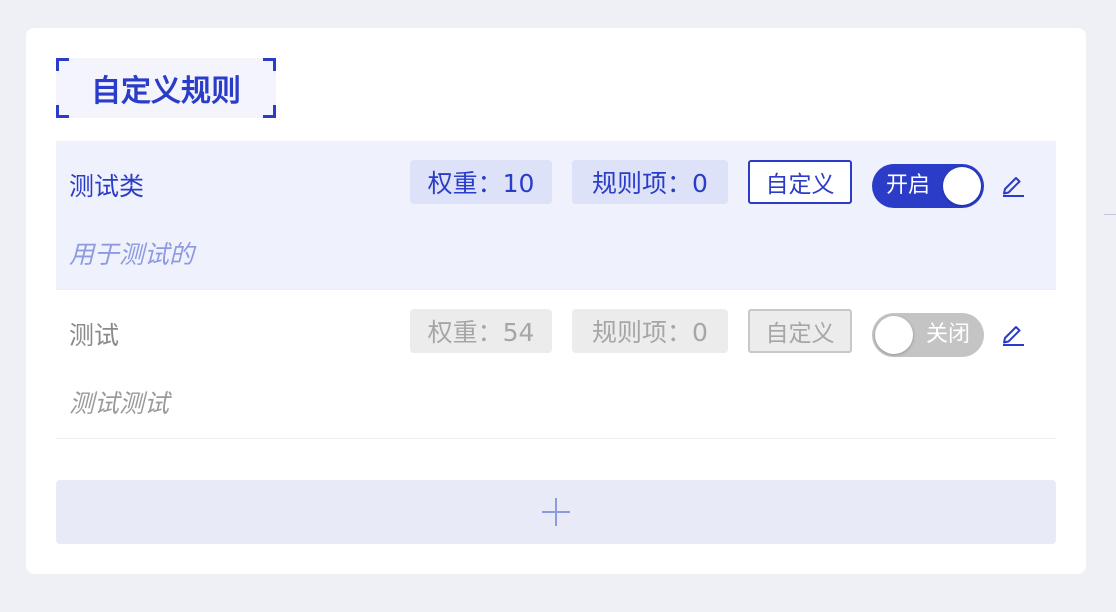 The image size is (1116, 612). Describe the element at coordinates (132, 254) in the screenshot. I see `rule-description: 用于测试的` at that location.